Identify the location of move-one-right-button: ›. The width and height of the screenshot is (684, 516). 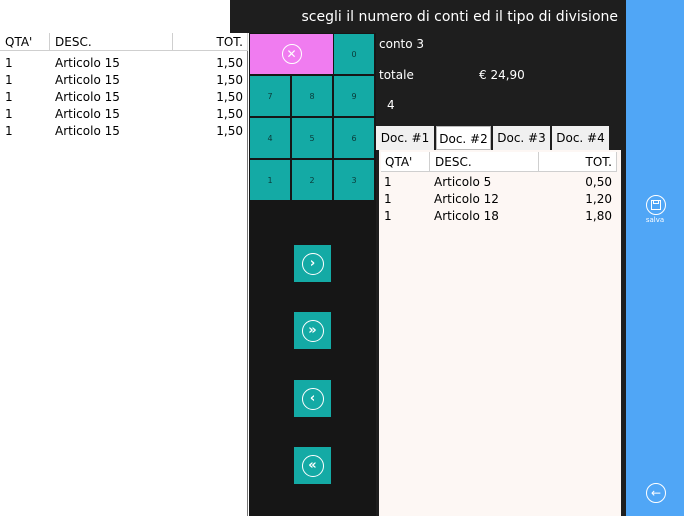
(312, 263).